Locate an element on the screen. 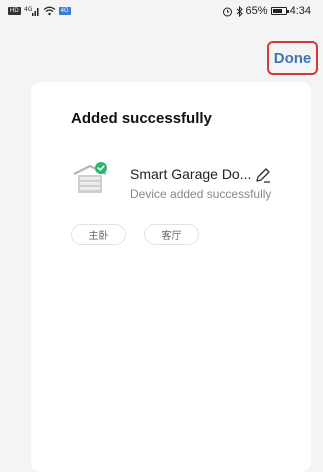  battery-percent: 65% is located at coordinates (256, 11).